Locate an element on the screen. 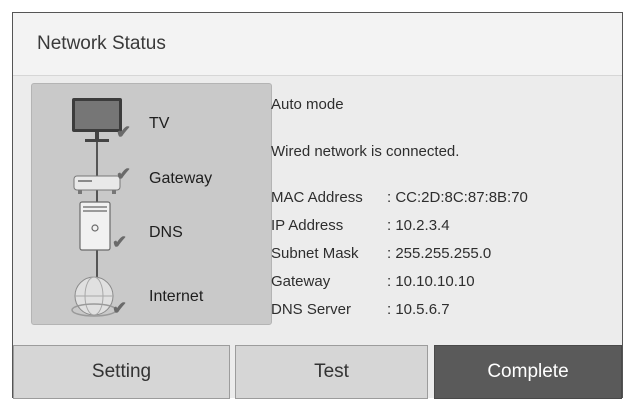  diagram-label-dns: DNS is located at coordinates (166, 232).